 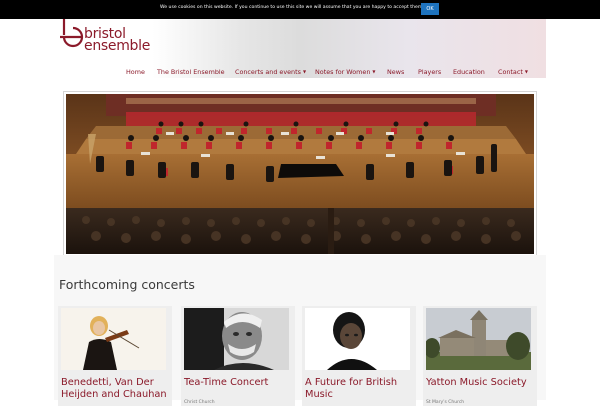 What do you see at coordinates (445, 402) in the screenshot?
I see `concert-card-venue: St Mary's Church` at bounding box center [445, 402].